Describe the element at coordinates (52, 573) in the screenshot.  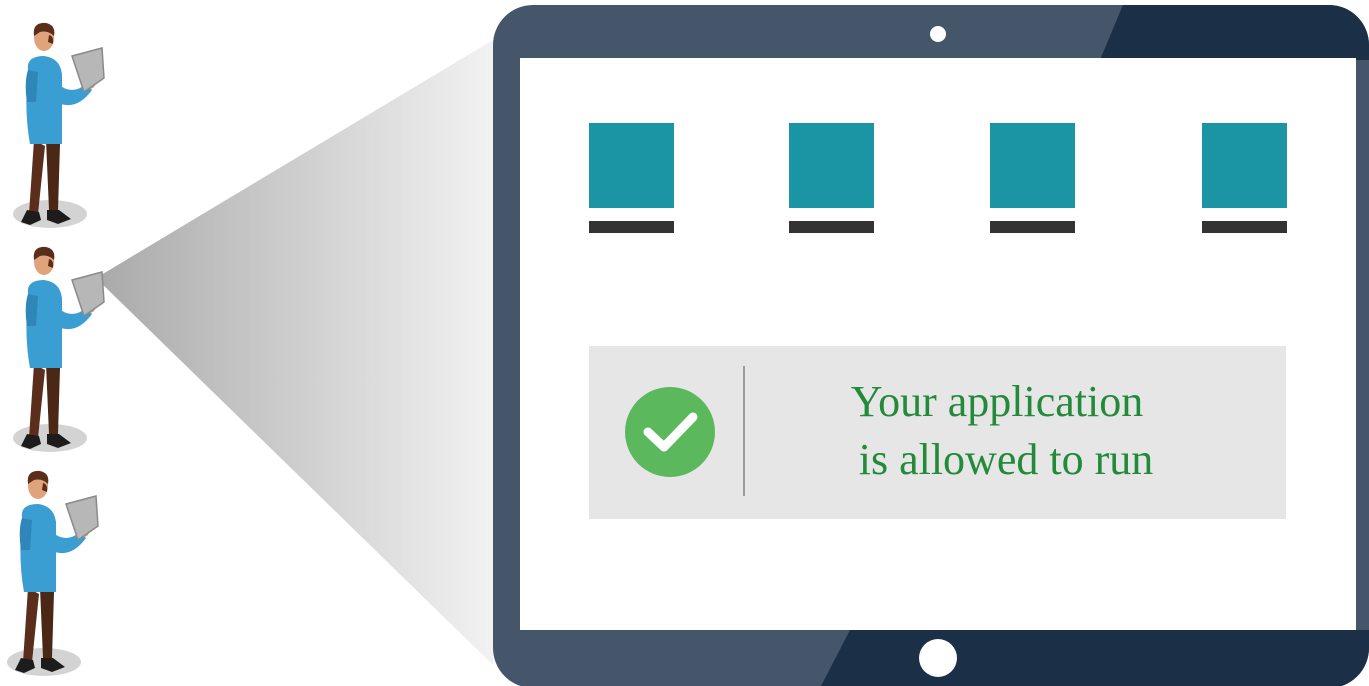
I see `person-bottom` at that location.